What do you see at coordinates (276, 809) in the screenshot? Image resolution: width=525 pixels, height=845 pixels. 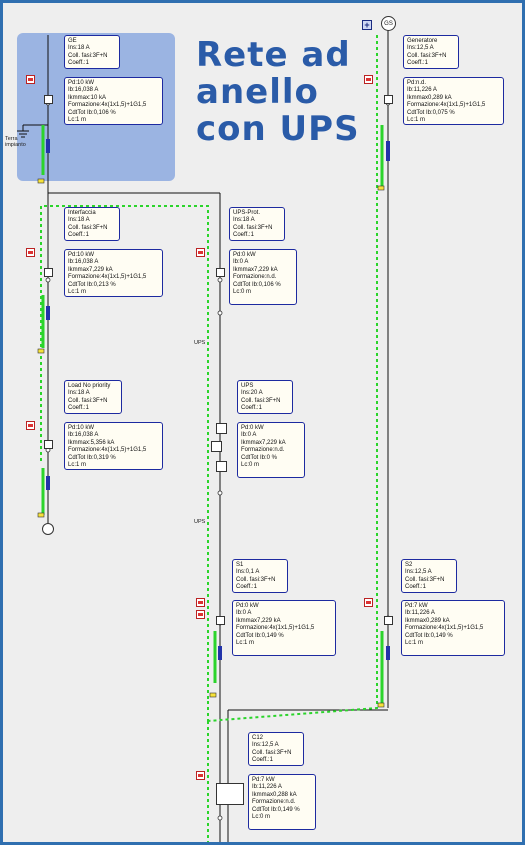 I see `c12-cdt: CdtTot Ib:0,149 %` at bounding box center [276, 809].